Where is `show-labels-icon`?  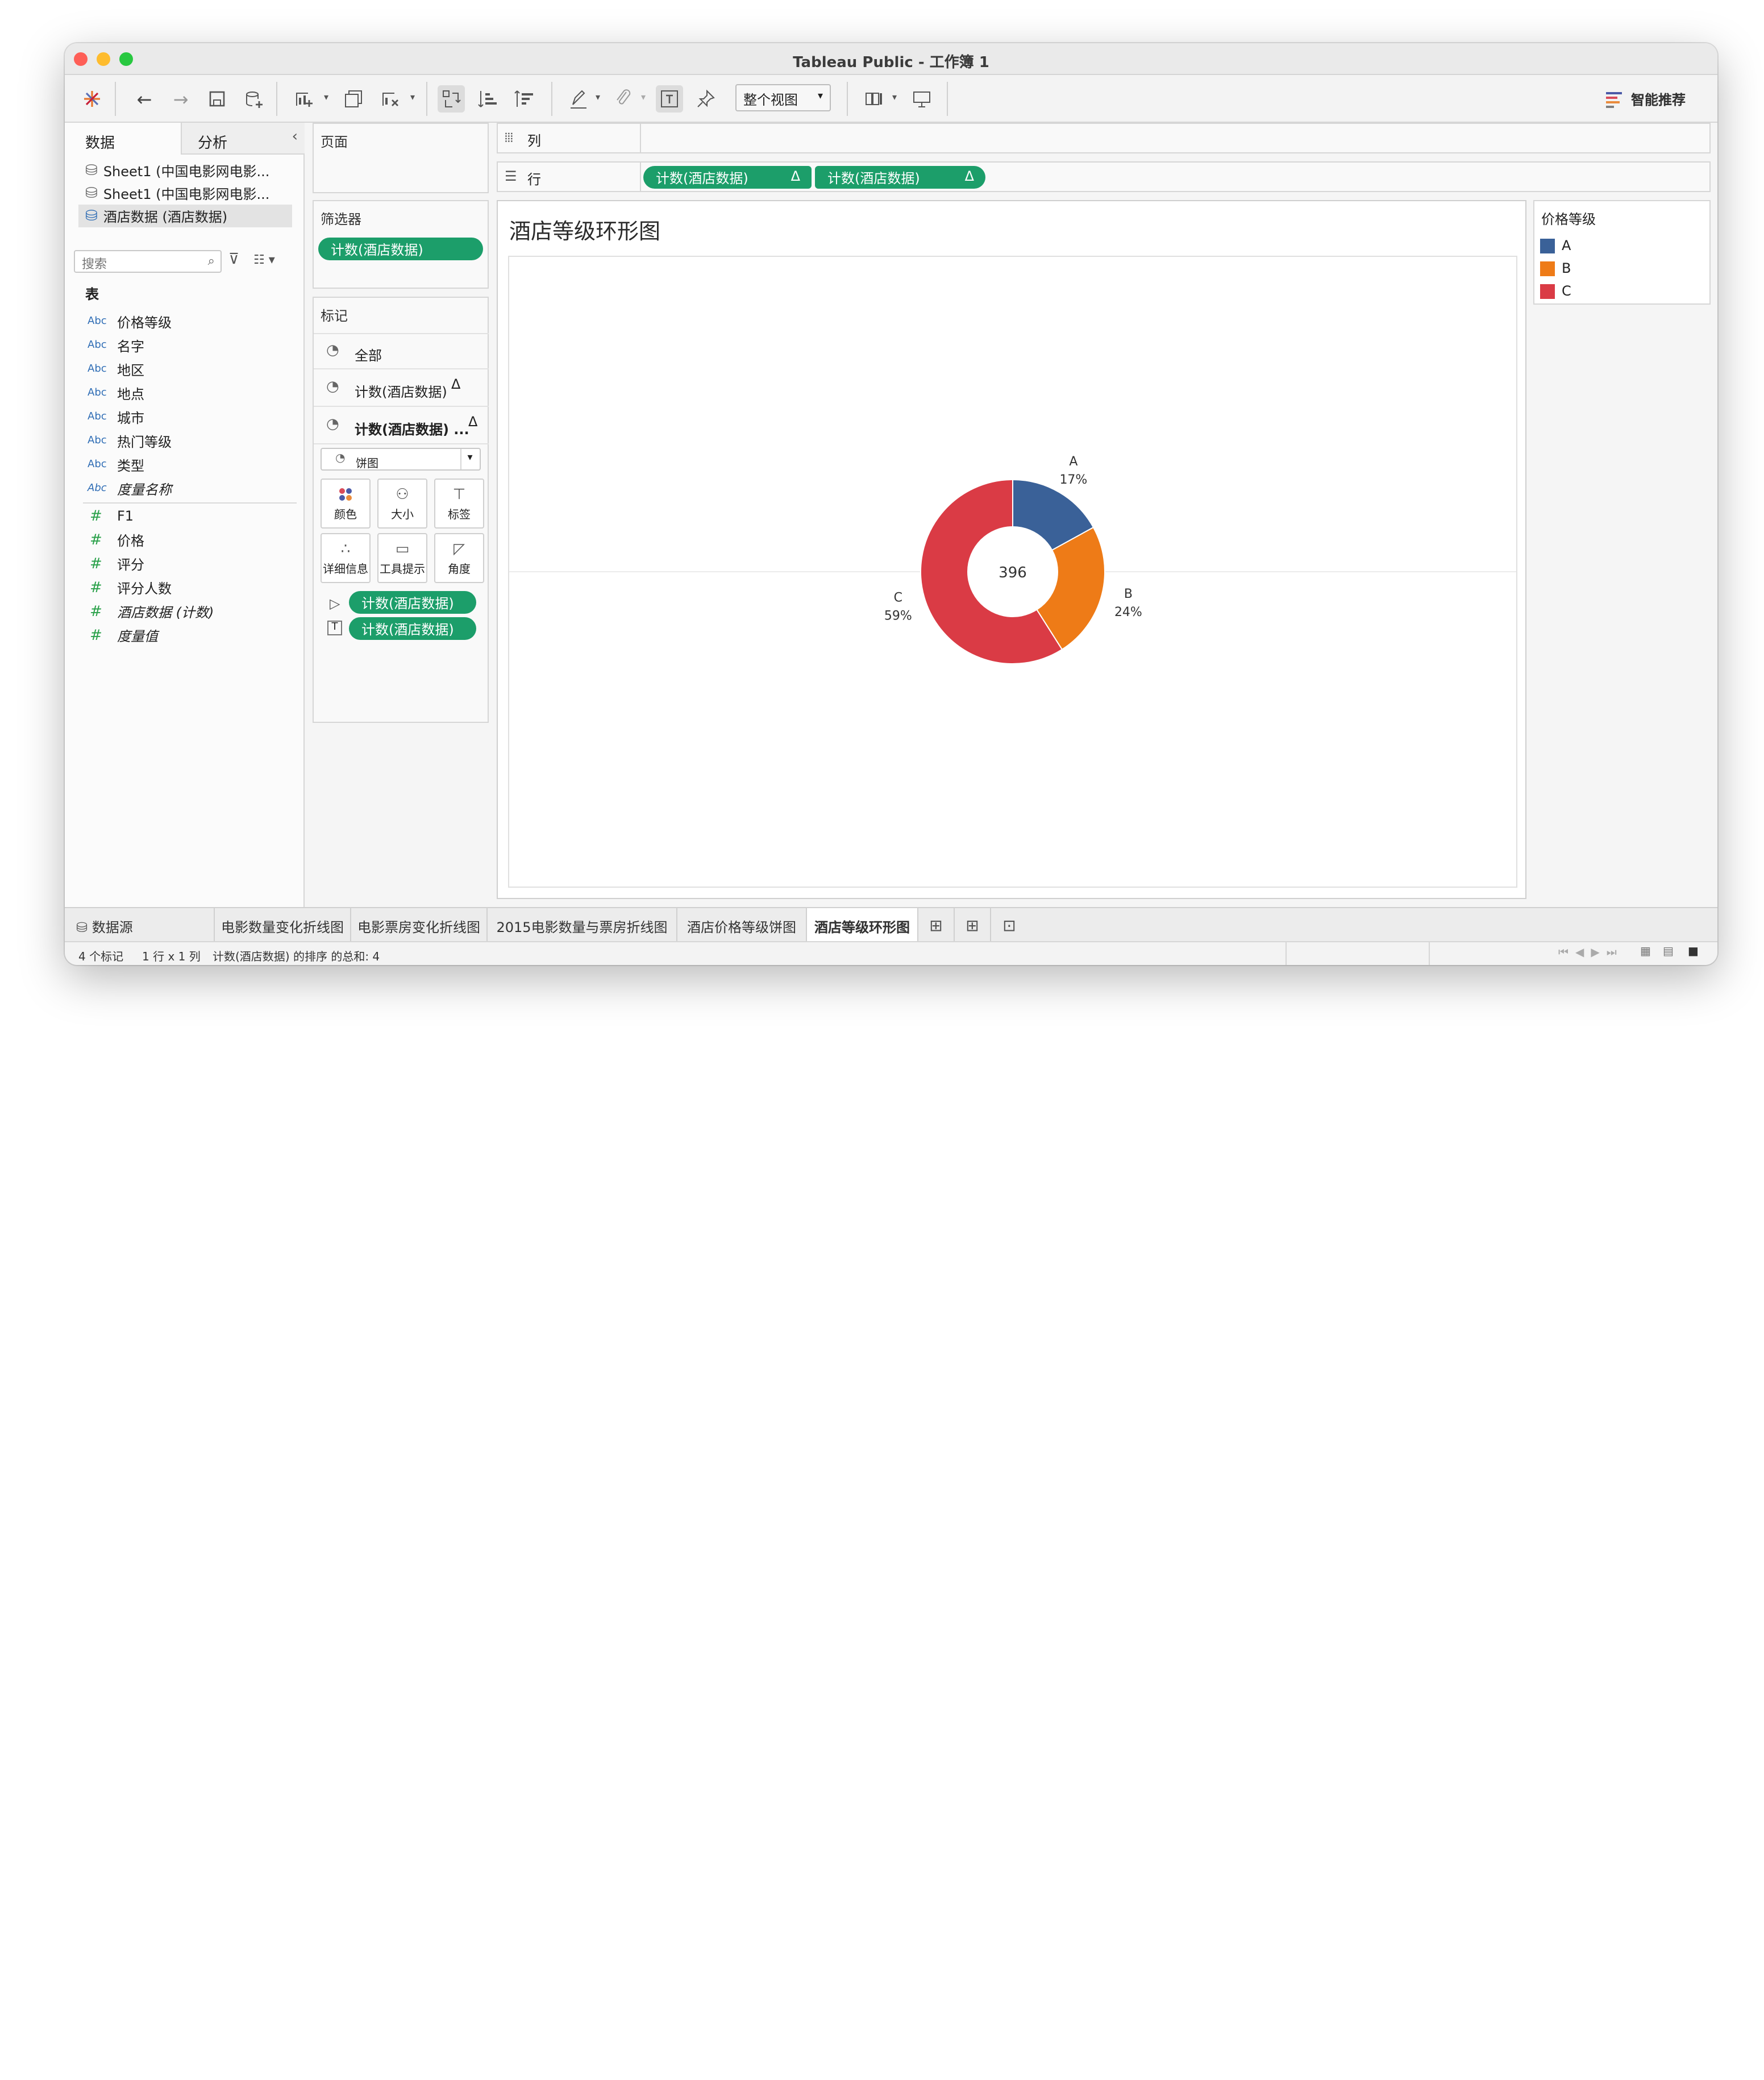 show-labels-icon is located at coordinates (669, 99).